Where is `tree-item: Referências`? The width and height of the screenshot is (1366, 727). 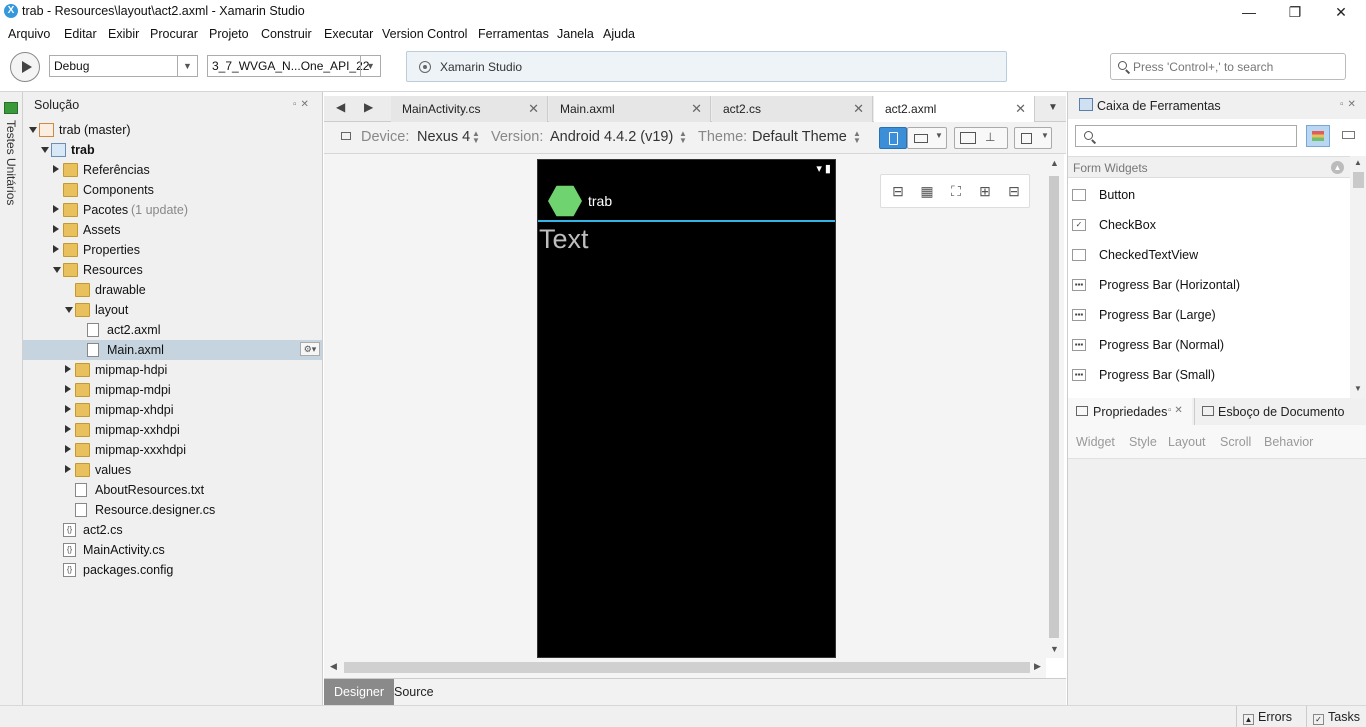
tree-item: Referências is located at coordinates (172, 170).